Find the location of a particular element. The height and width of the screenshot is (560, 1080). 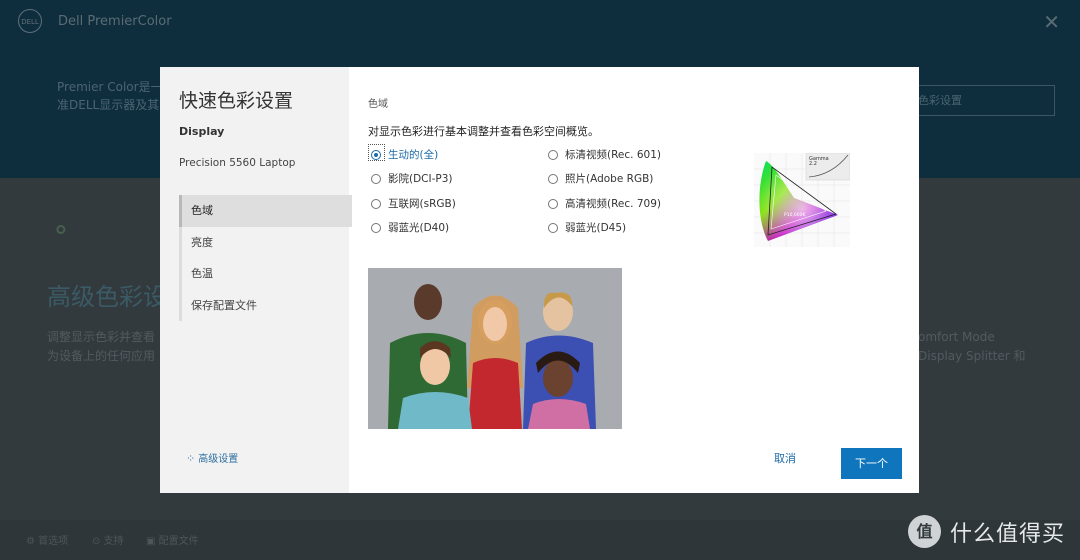

close-icon: ✕ is located at coordinates (1051, 22).